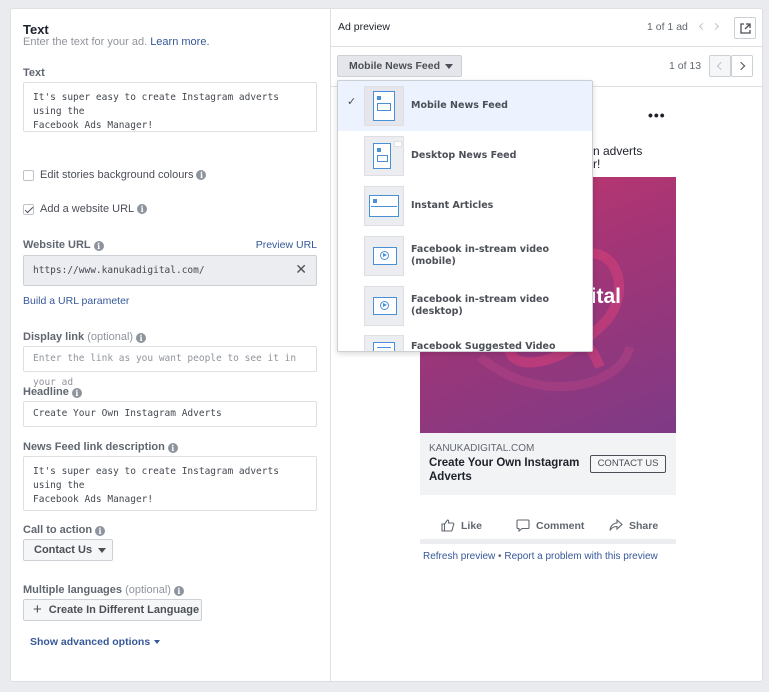 Image resolution: width=769 pixels, height=692 pixels. Describe the element at coordinates (384, 206) in the screenshot. I see `instant-articles-thumbnail` at that location.